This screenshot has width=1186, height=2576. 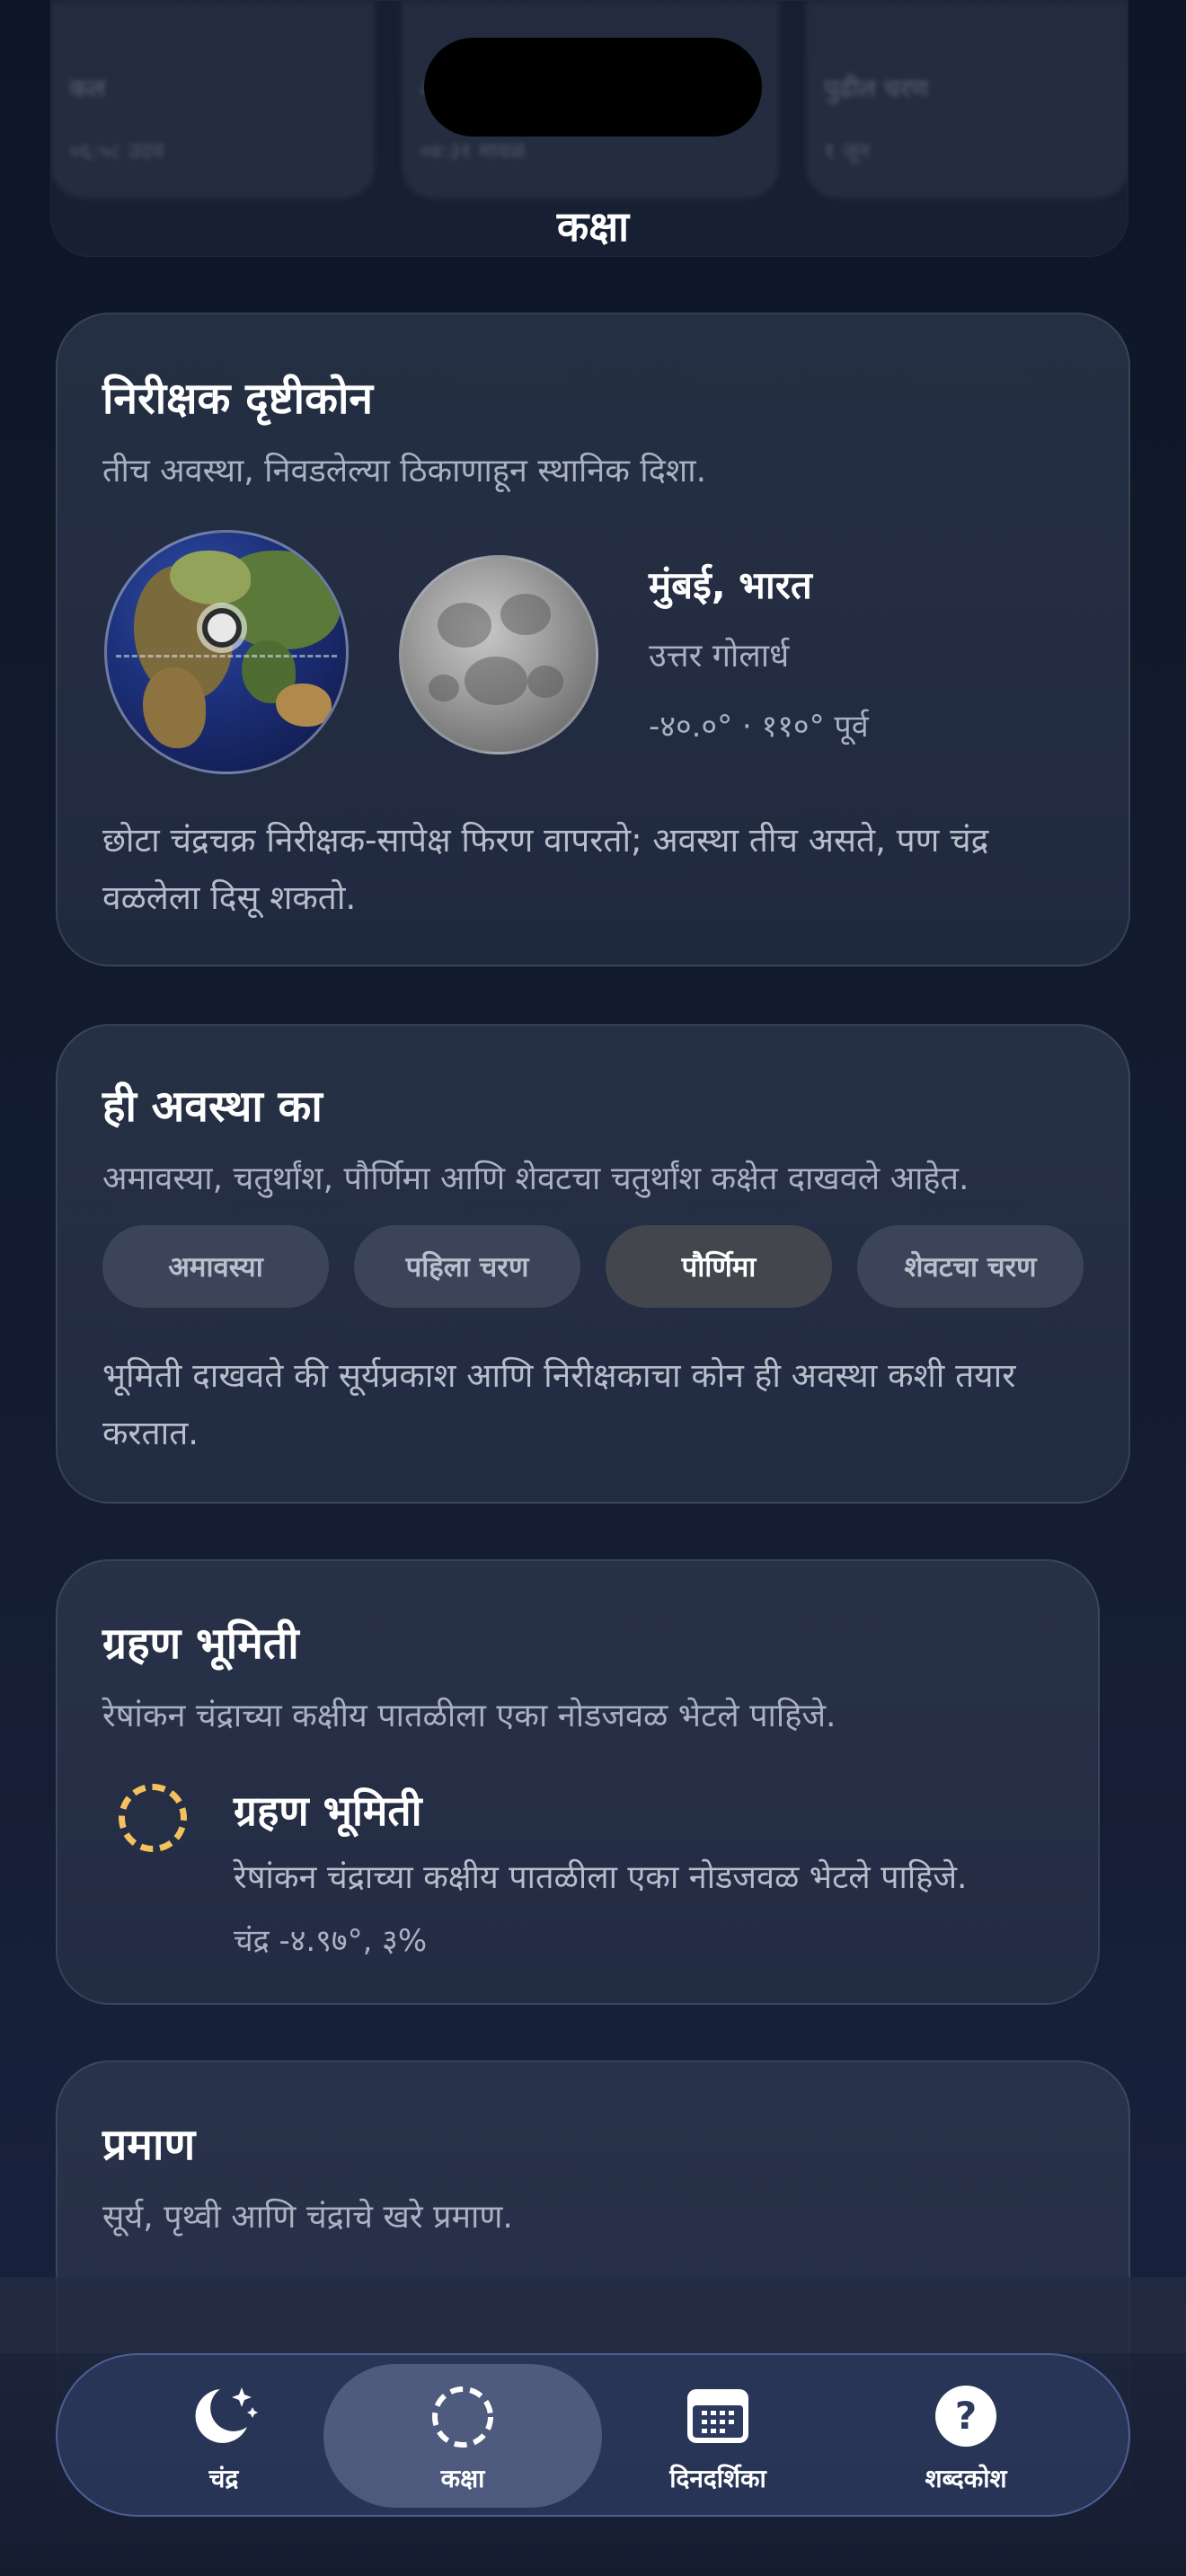 I want to click on tab-moon-label: चंद्र, so click(x=223, y=2478).